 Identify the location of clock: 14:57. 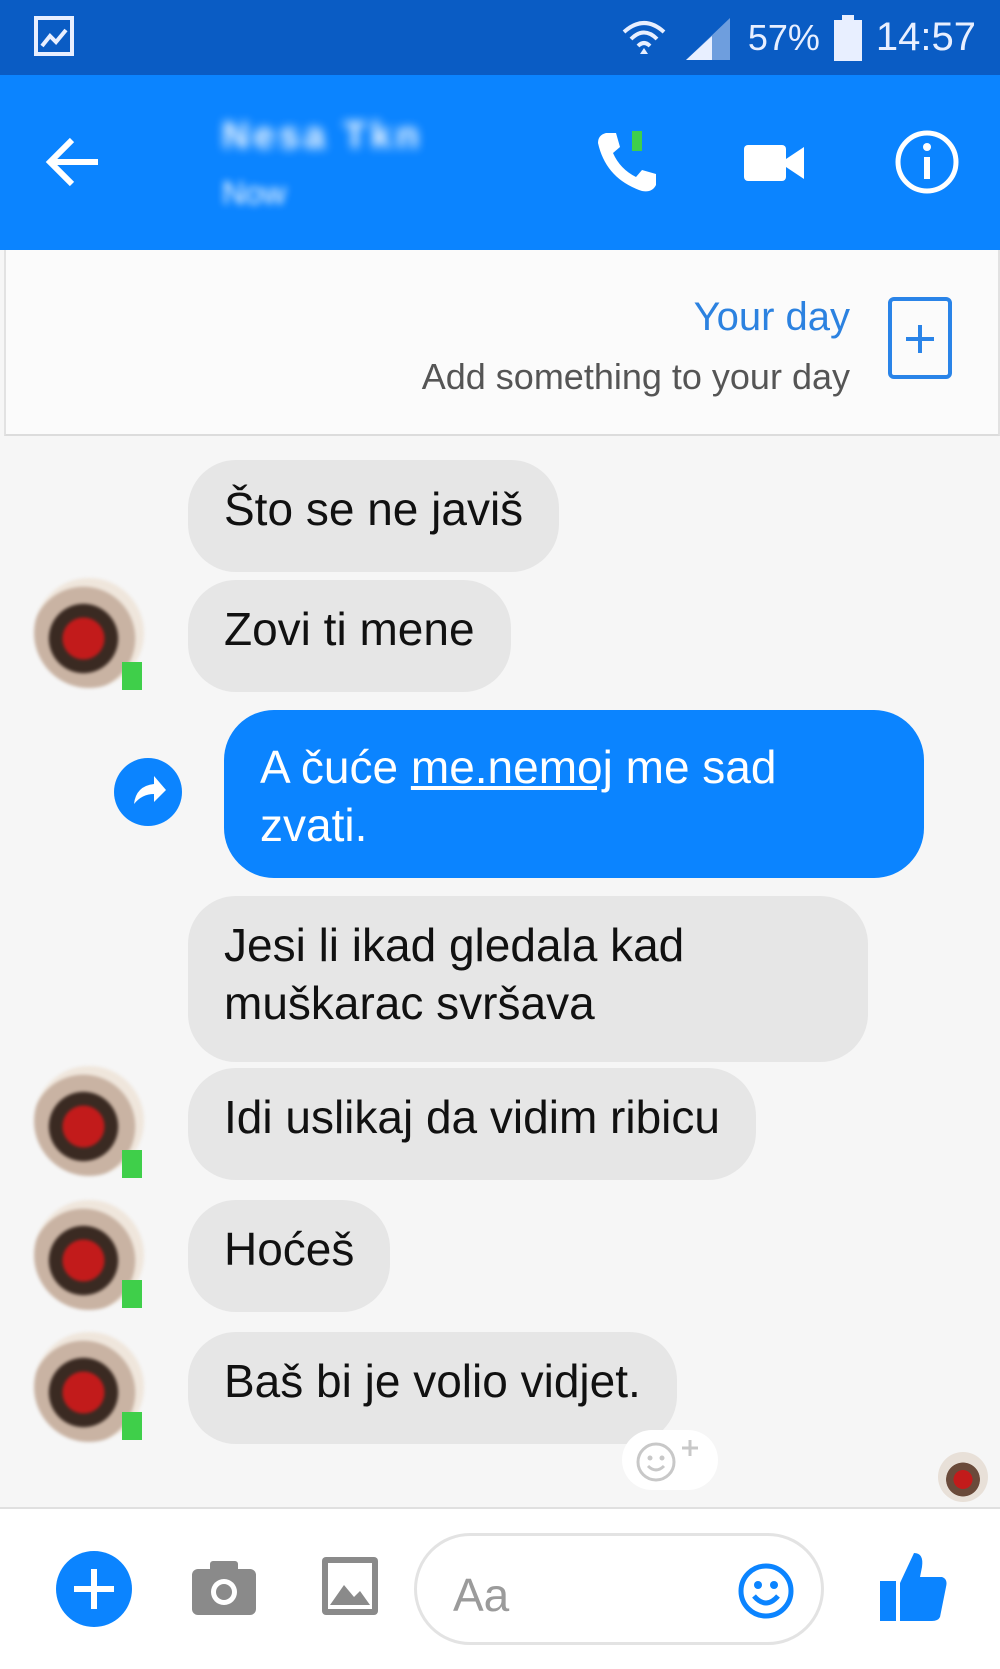
(925, 37).